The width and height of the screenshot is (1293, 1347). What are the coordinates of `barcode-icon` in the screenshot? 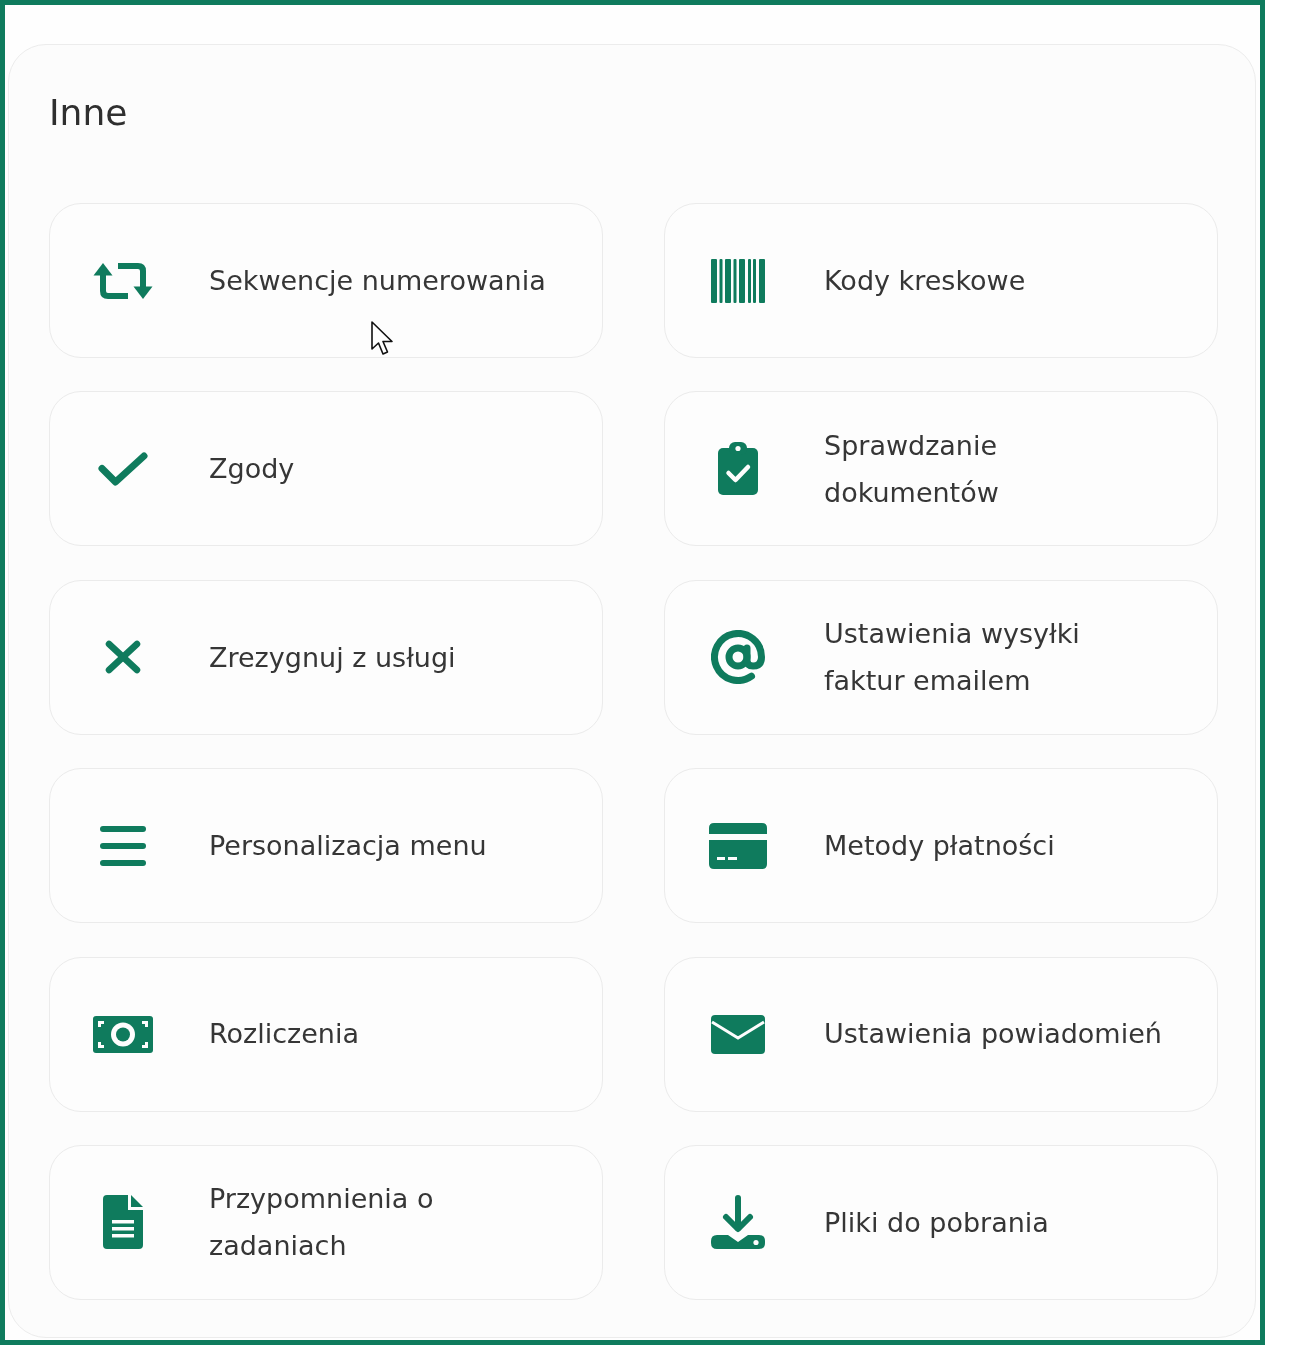 It's located at (738, 280).